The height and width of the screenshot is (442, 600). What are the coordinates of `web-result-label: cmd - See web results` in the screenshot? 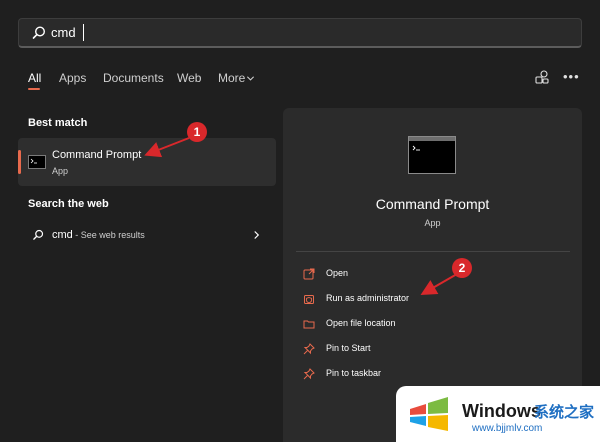 It's located at (98, 235).